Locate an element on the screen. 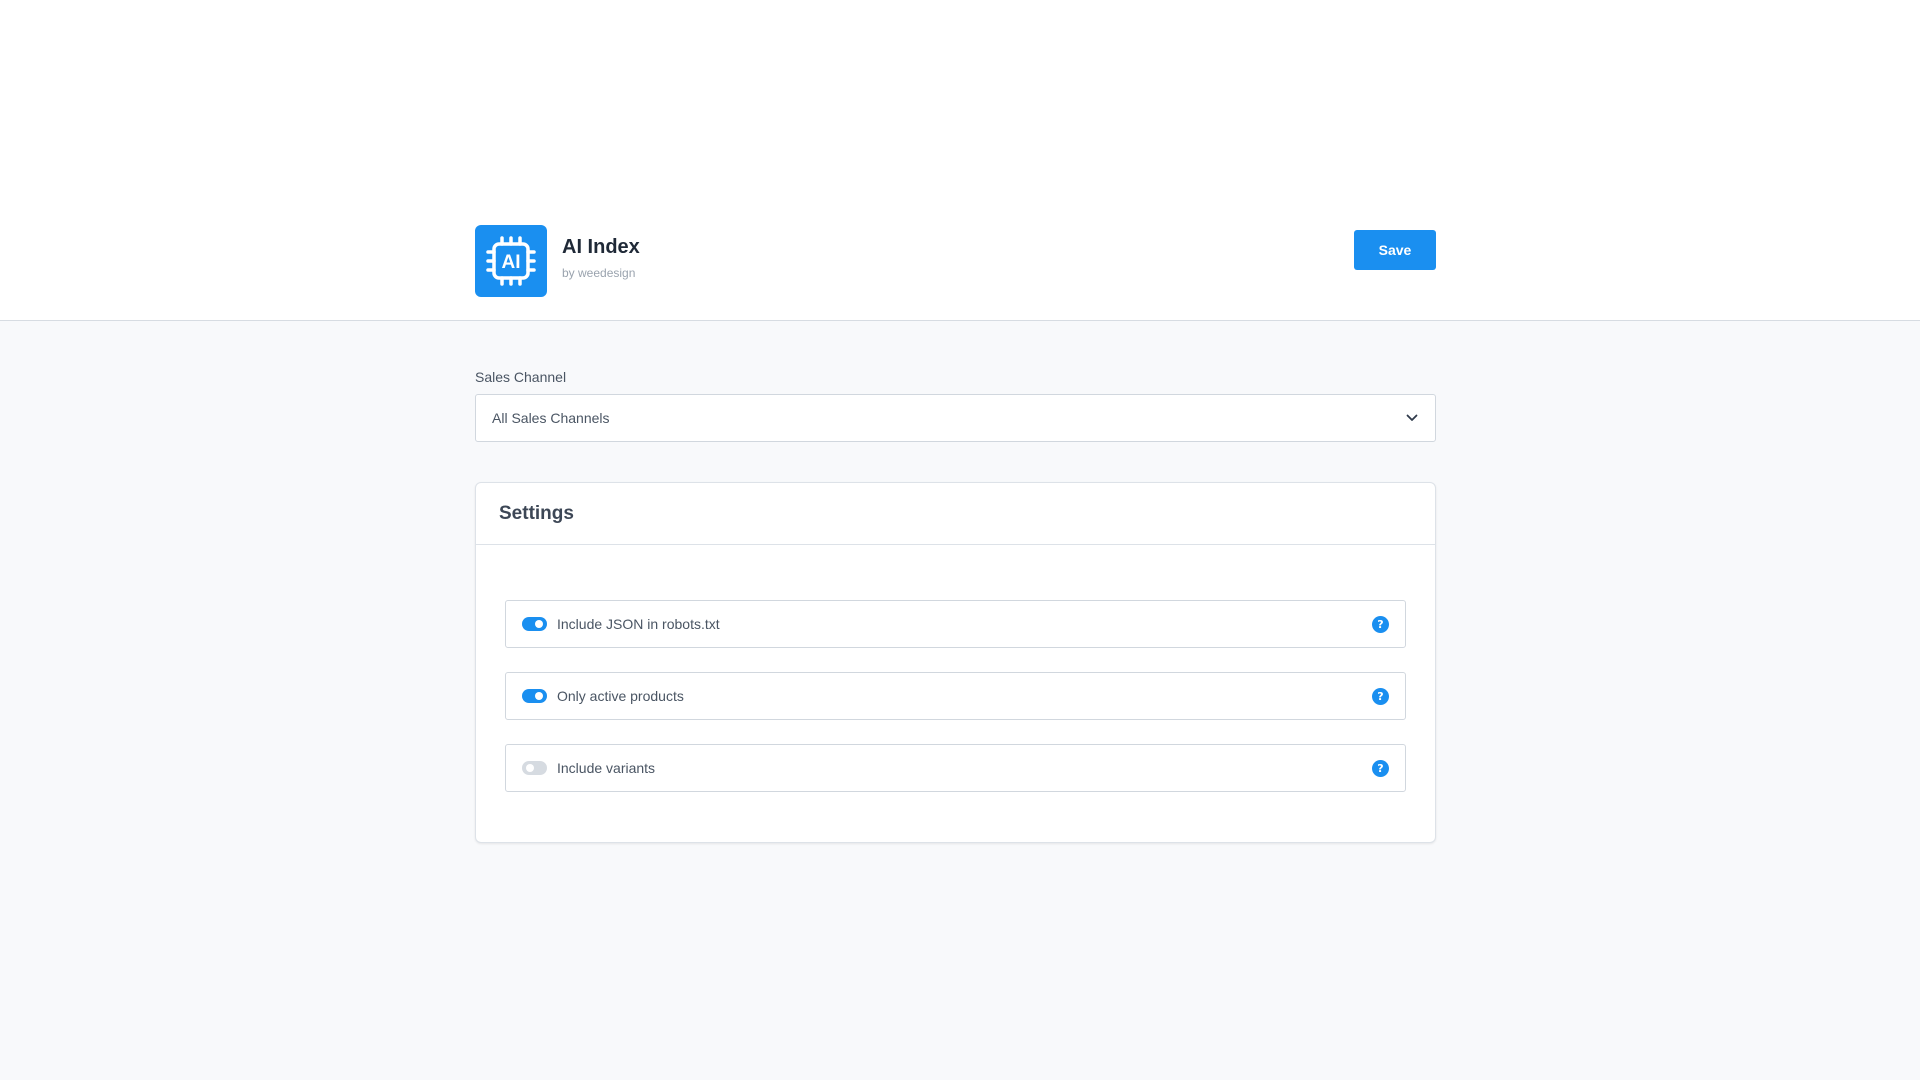  option-label: Only active products is located at coordinates (620, 696).